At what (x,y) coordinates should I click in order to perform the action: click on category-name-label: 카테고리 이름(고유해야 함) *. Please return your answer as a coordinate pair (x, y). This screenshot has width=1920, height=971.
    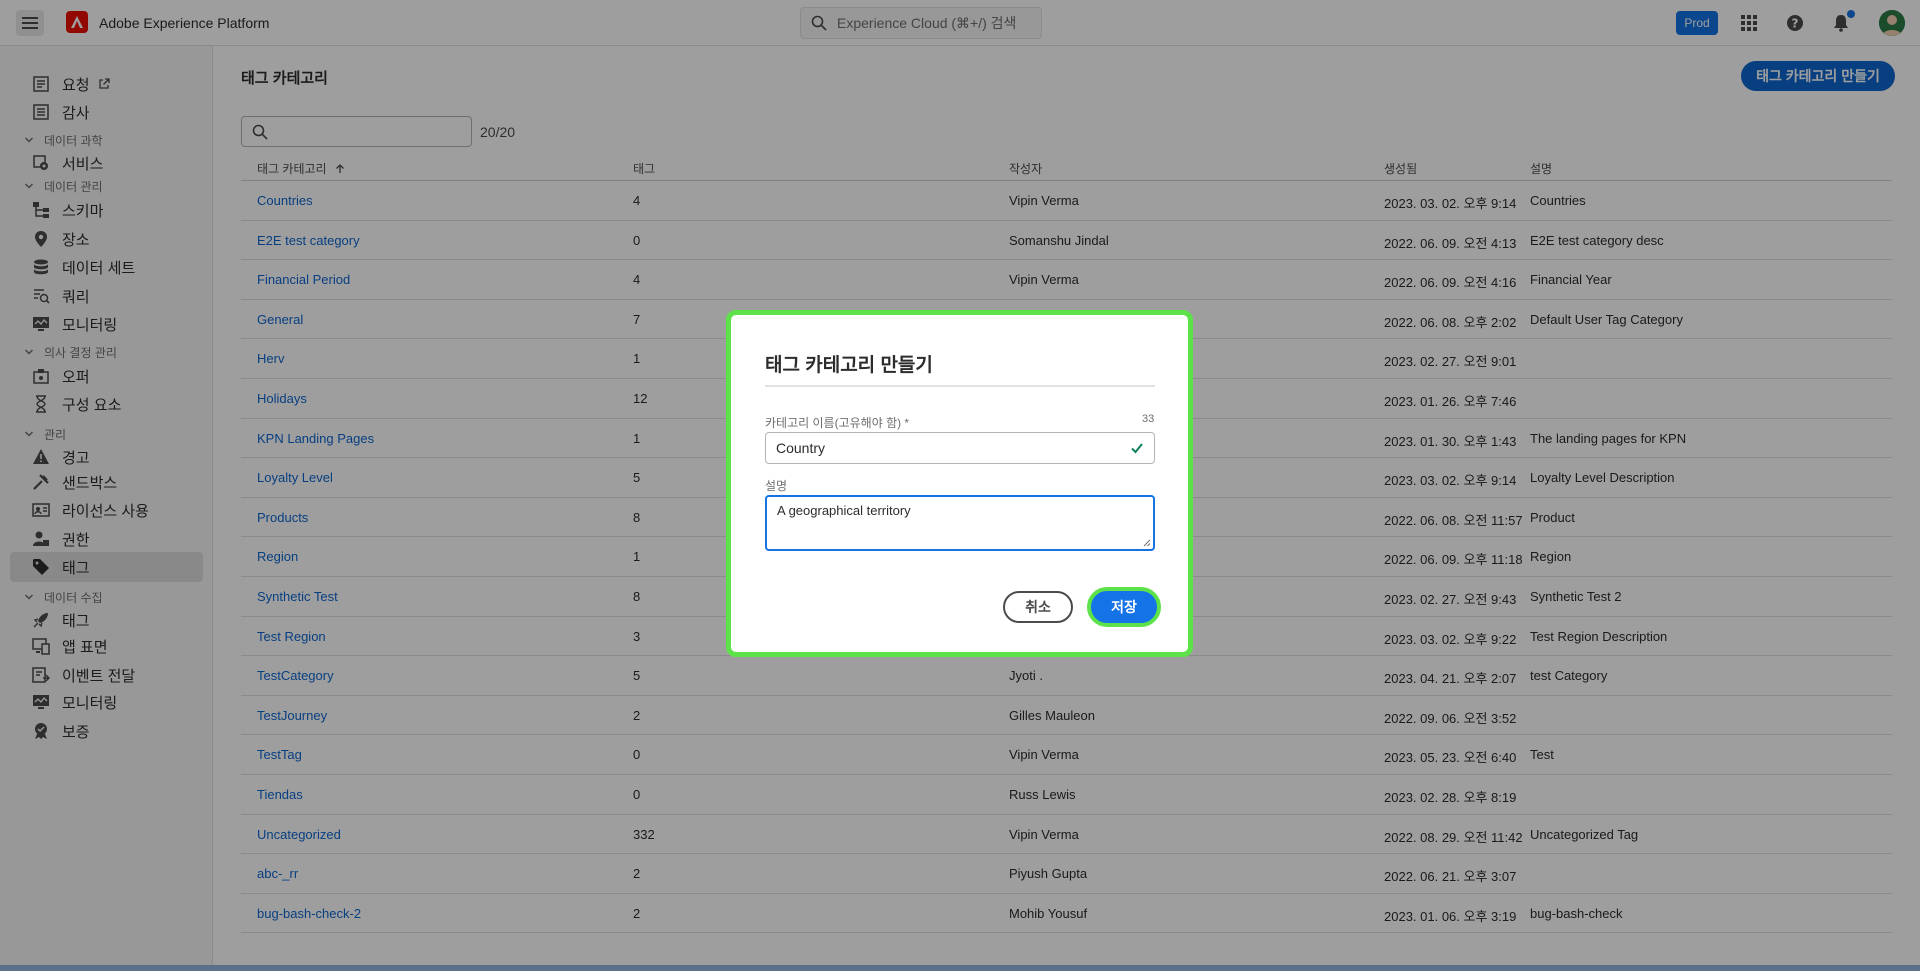
    Looking at the image, I should click on (837, 423).